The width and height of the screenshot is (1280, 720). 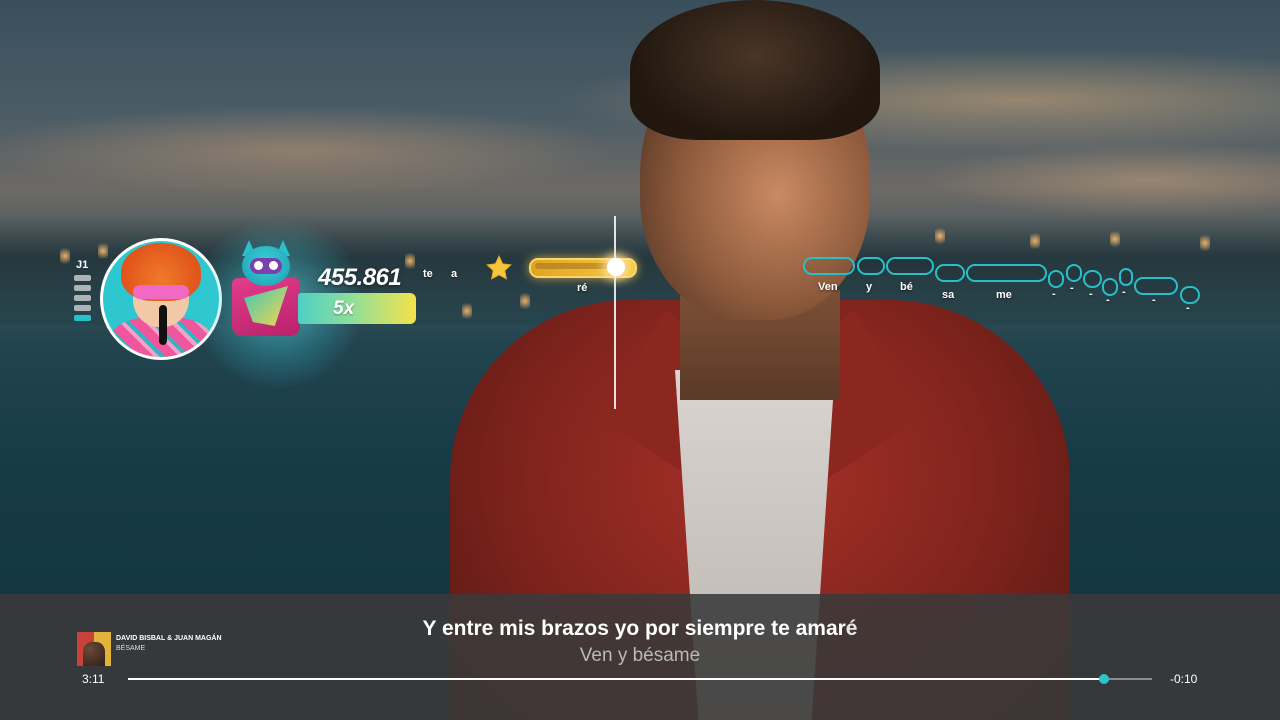 What do you see at coordinates (428, 274) in the screenshot?
I see `passed-syllable: te` at bounding box center [428, 274].